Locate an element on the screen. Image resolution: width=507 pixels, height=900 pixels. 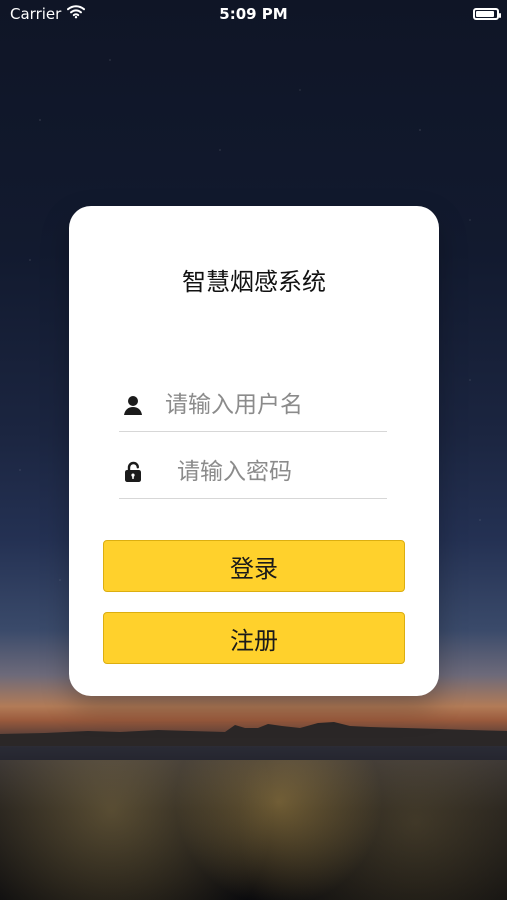
app-title: 智慧烟感系统 is located at coordinates (254, 282).